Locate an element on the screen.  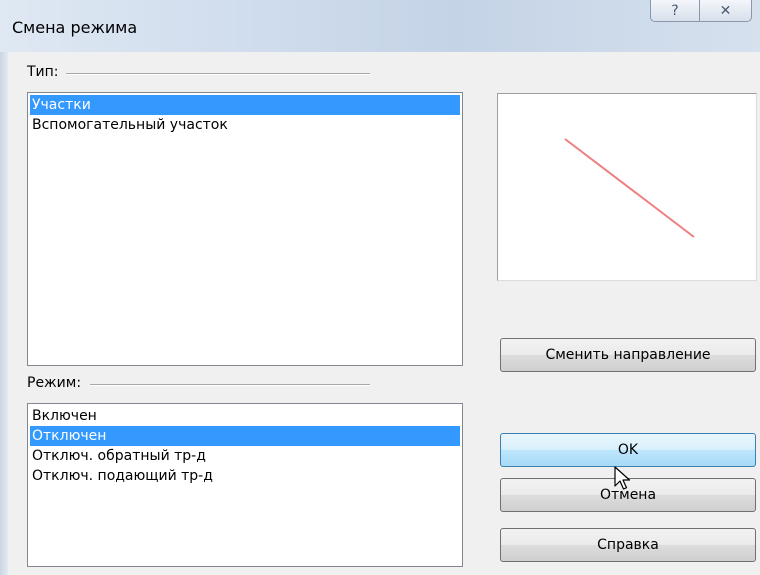
close-button: ✕ is located at coordinates (726, 11).